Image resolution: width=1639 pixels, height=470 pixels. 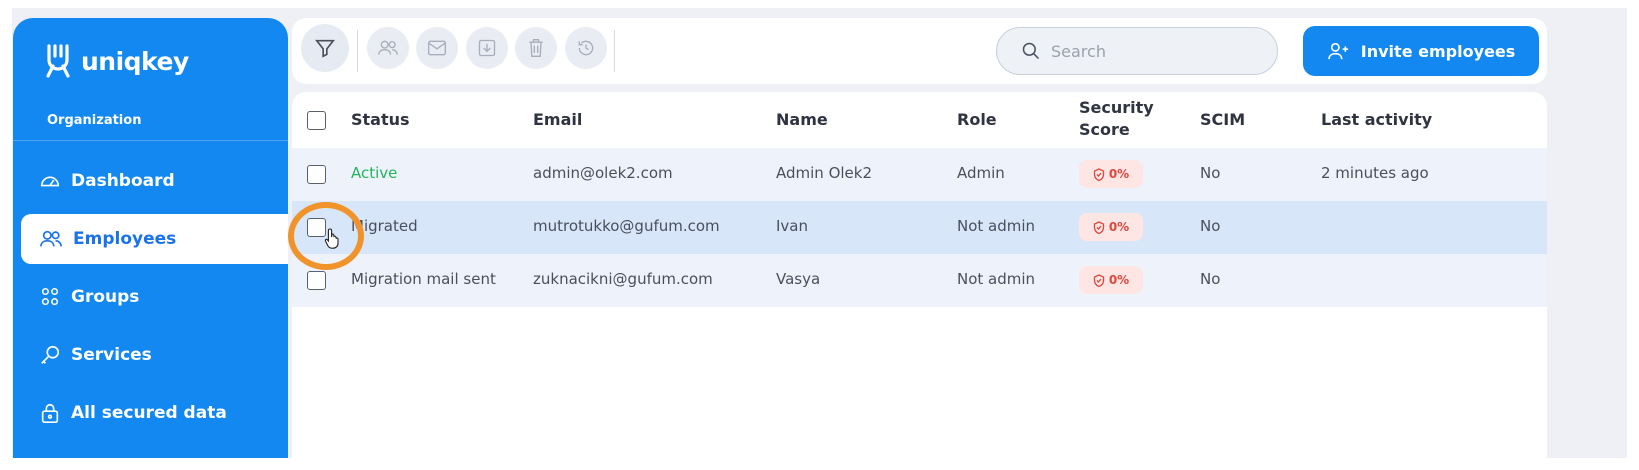 I want to click on logo: uniqkey, so click(x=117, y=61).